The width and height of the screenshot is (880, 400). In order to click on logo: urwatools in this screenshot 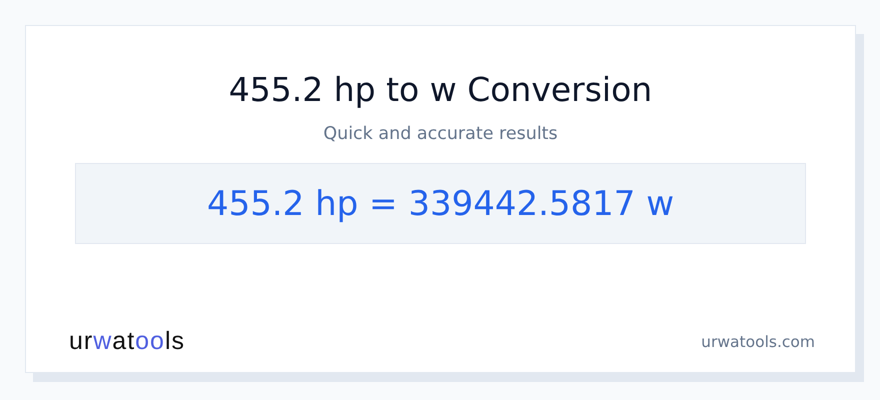, I will do `click(127, 341)`.